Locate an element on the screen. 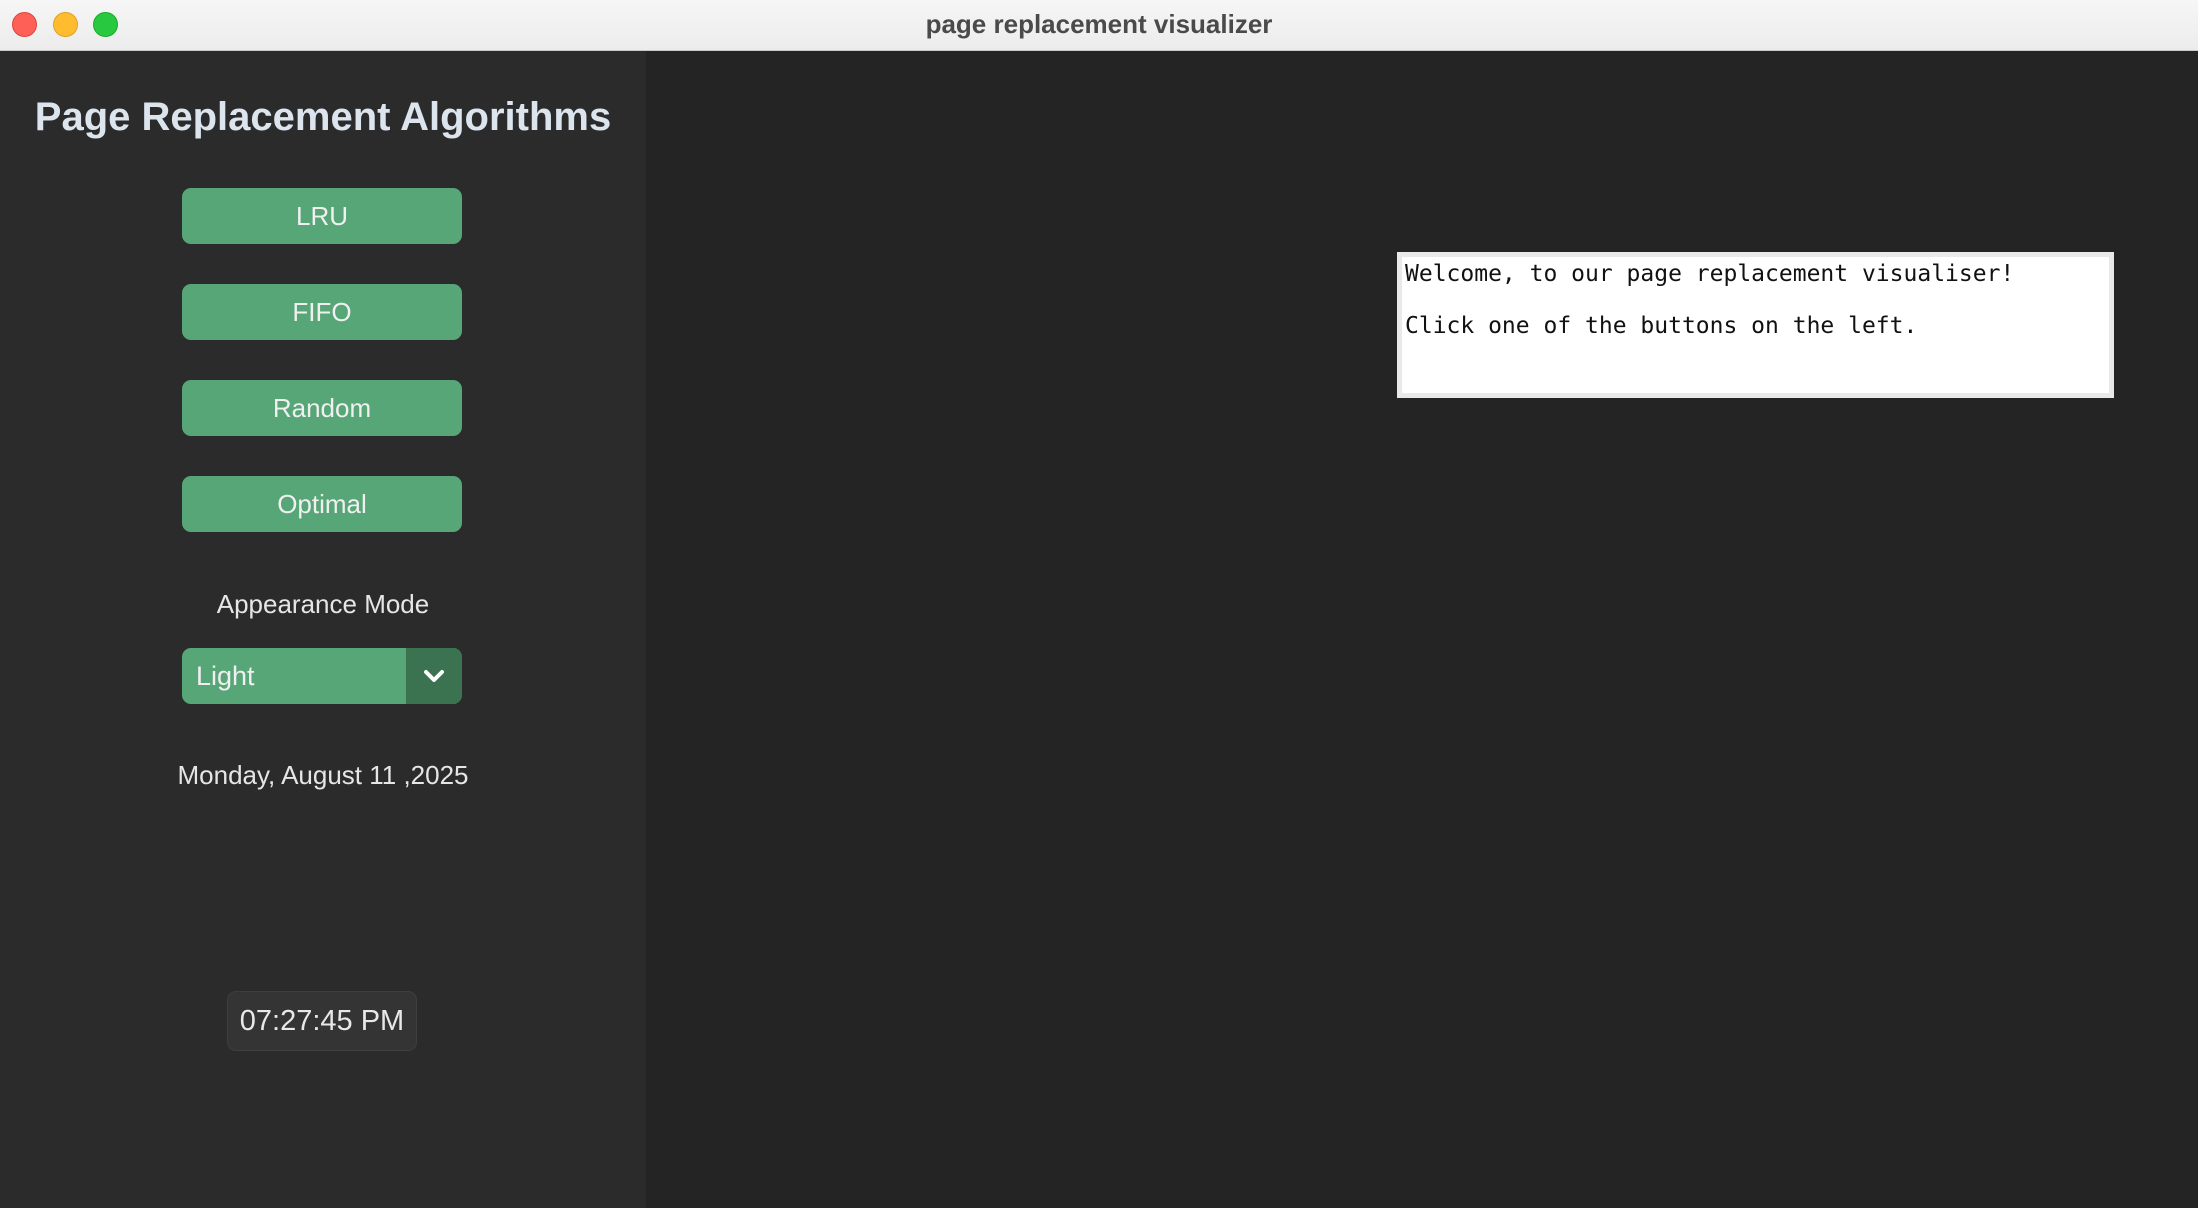  appearance-mode-dropdown-button is located at coordinates (434, 676).